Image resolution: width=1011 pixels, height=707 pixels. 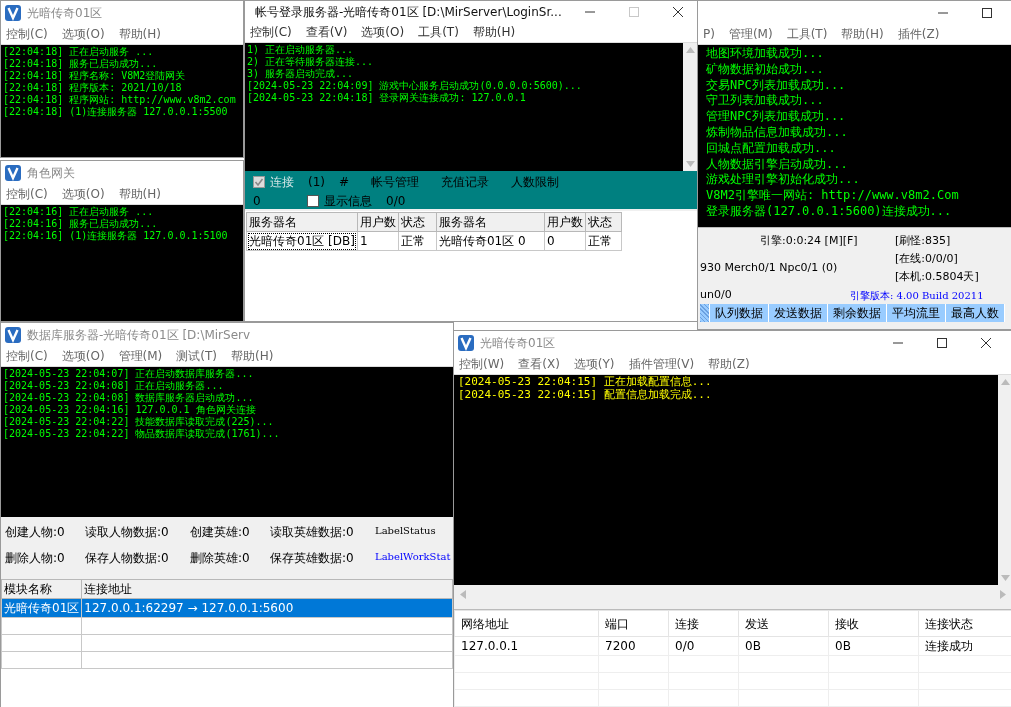 What do you see at coordinates (927, 258) in the screenshot?
I see `status-label: [在线:0/0/0]` at bounding box center [927, 258].